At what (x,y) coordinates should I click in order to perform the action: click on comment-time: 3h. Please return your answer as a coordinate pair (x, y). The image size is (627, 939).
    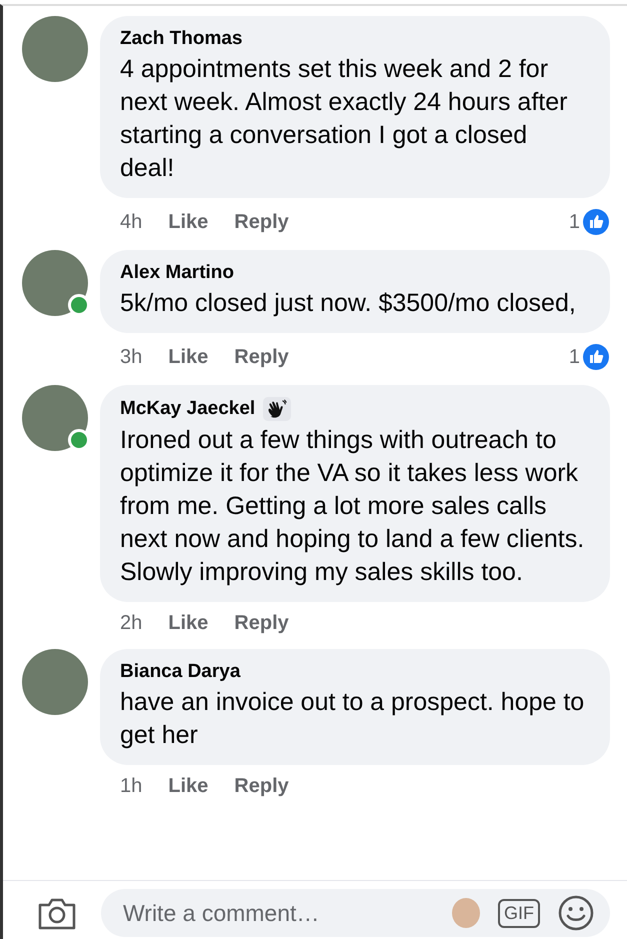
    Looking at the image, I should click on (131, 357).